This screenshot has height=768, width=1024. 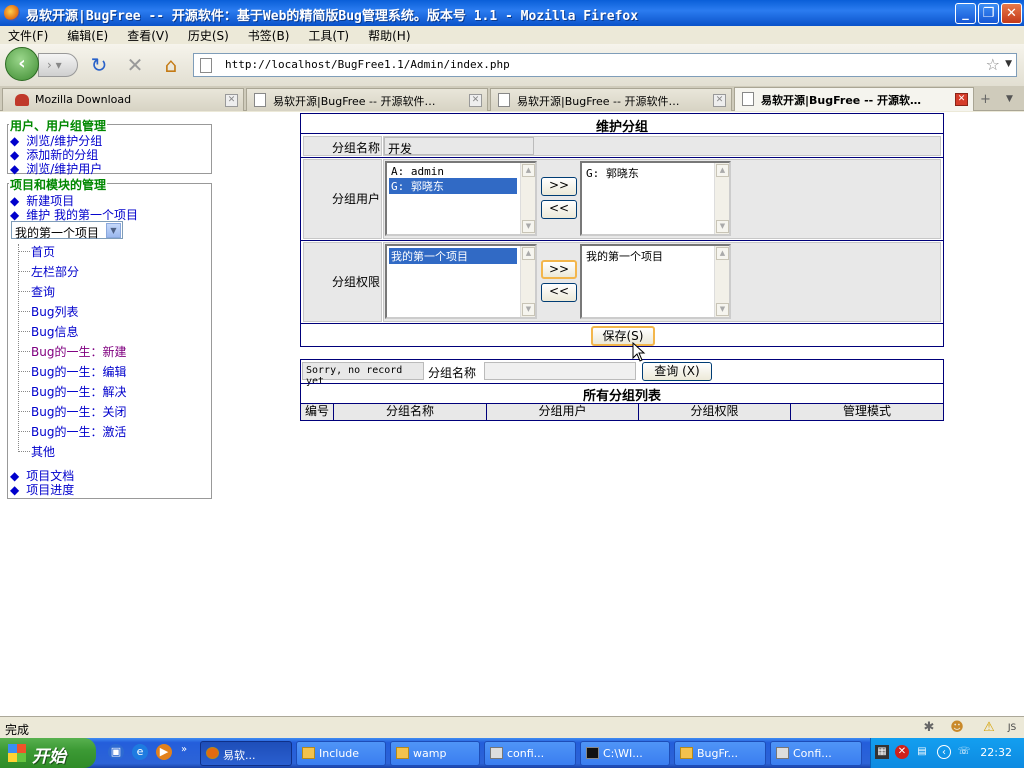 I want to click on tray-error-icon: ✕, so click(x=902, y=752).